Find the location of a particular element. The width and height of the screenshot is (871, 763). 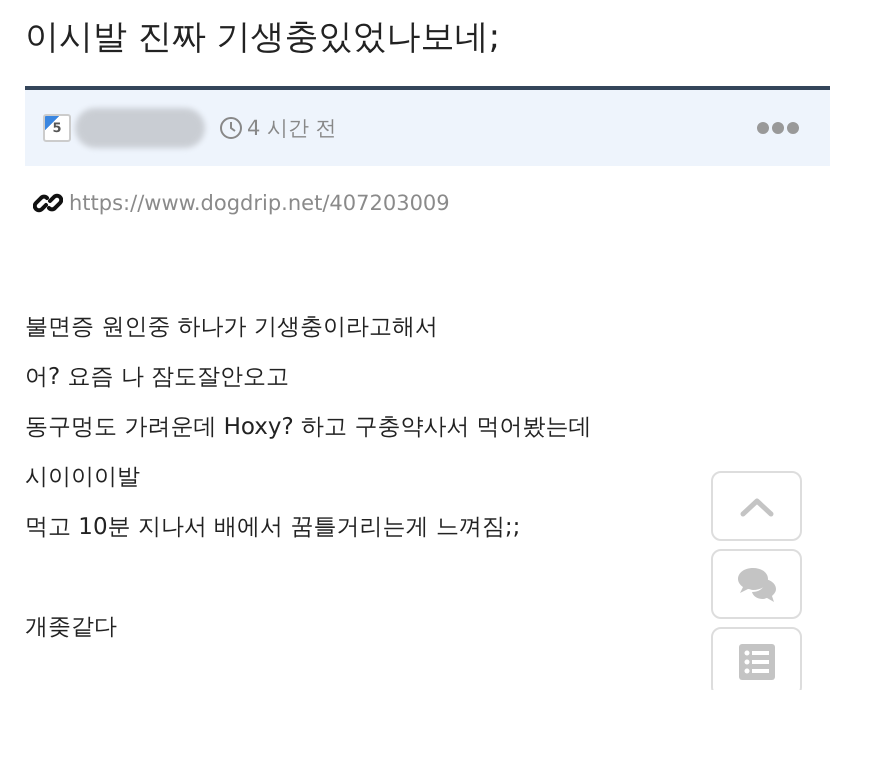

body-text-line: 개좆같다 is located at coordinates (71, 627).